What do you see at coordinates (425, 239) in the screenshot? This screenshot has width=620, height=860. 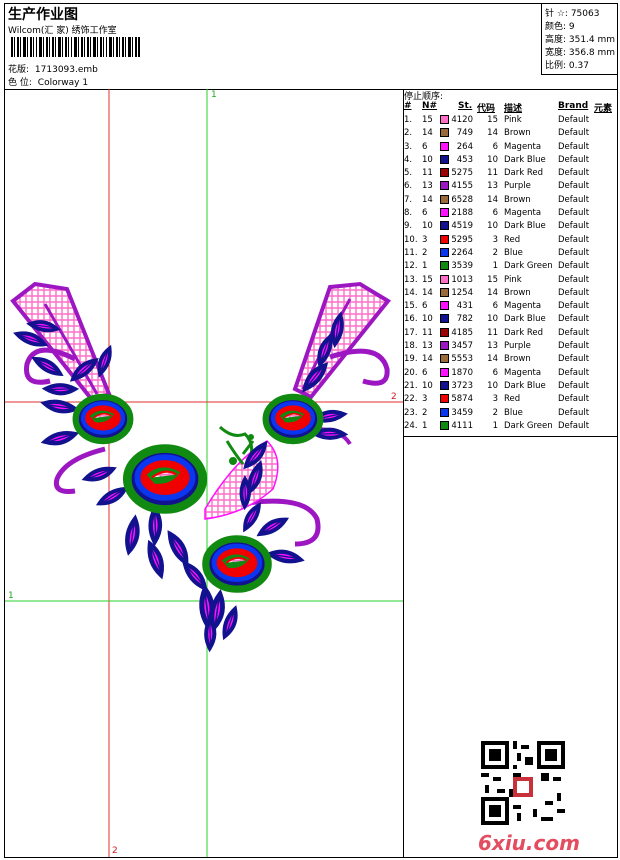 I see `row-needle: 3` at bounding box center [425, 239].